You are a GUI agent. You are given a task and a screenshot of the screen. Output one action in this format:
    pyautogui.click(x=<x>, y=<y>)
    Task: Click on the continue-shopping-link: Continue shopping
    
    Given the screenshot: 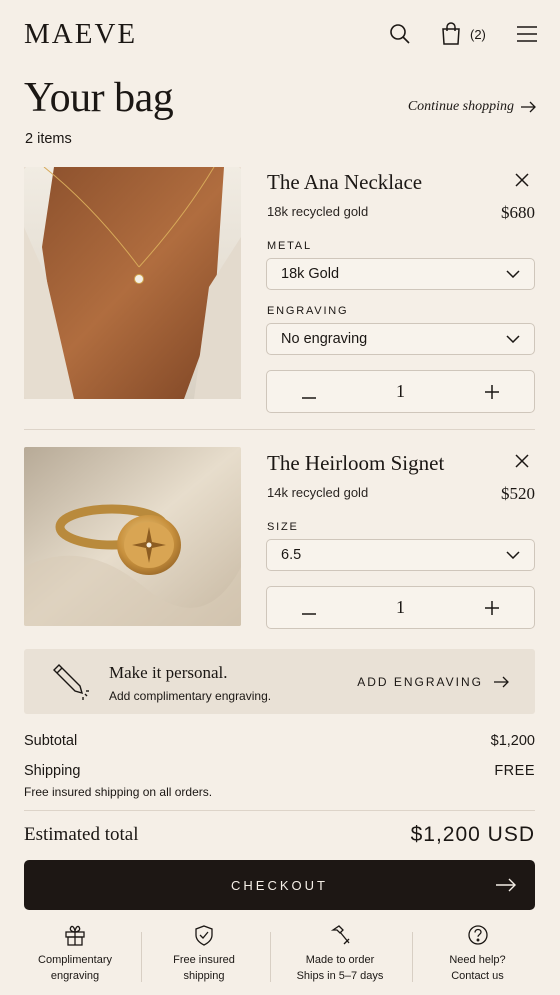 What is the action you would take?
    pyautogui.click(x=472, y=107)
    